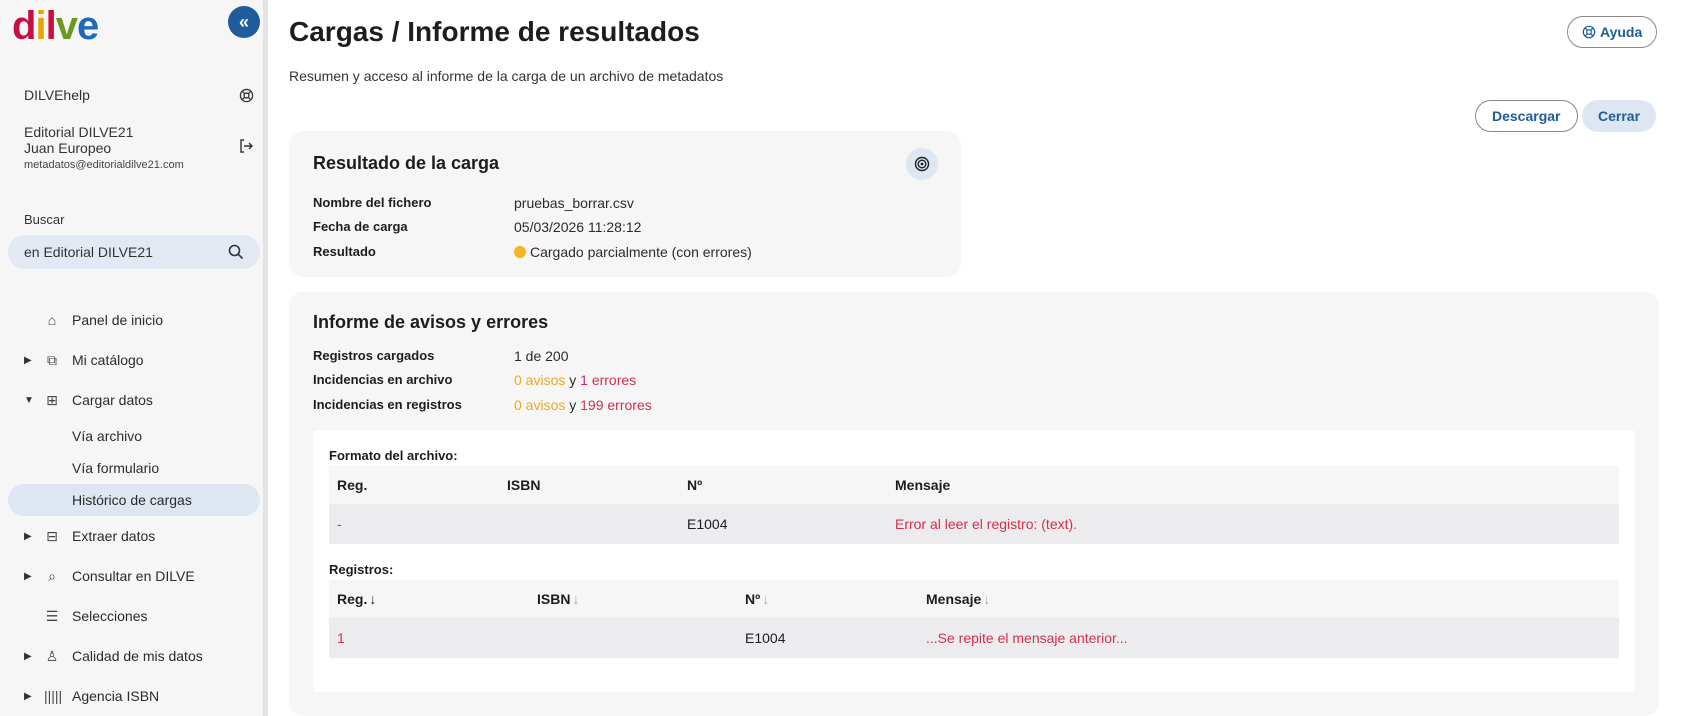  I want to click on file-name-row: Nombre del fichero pruebas_borrar.csv, so click(473, 203).